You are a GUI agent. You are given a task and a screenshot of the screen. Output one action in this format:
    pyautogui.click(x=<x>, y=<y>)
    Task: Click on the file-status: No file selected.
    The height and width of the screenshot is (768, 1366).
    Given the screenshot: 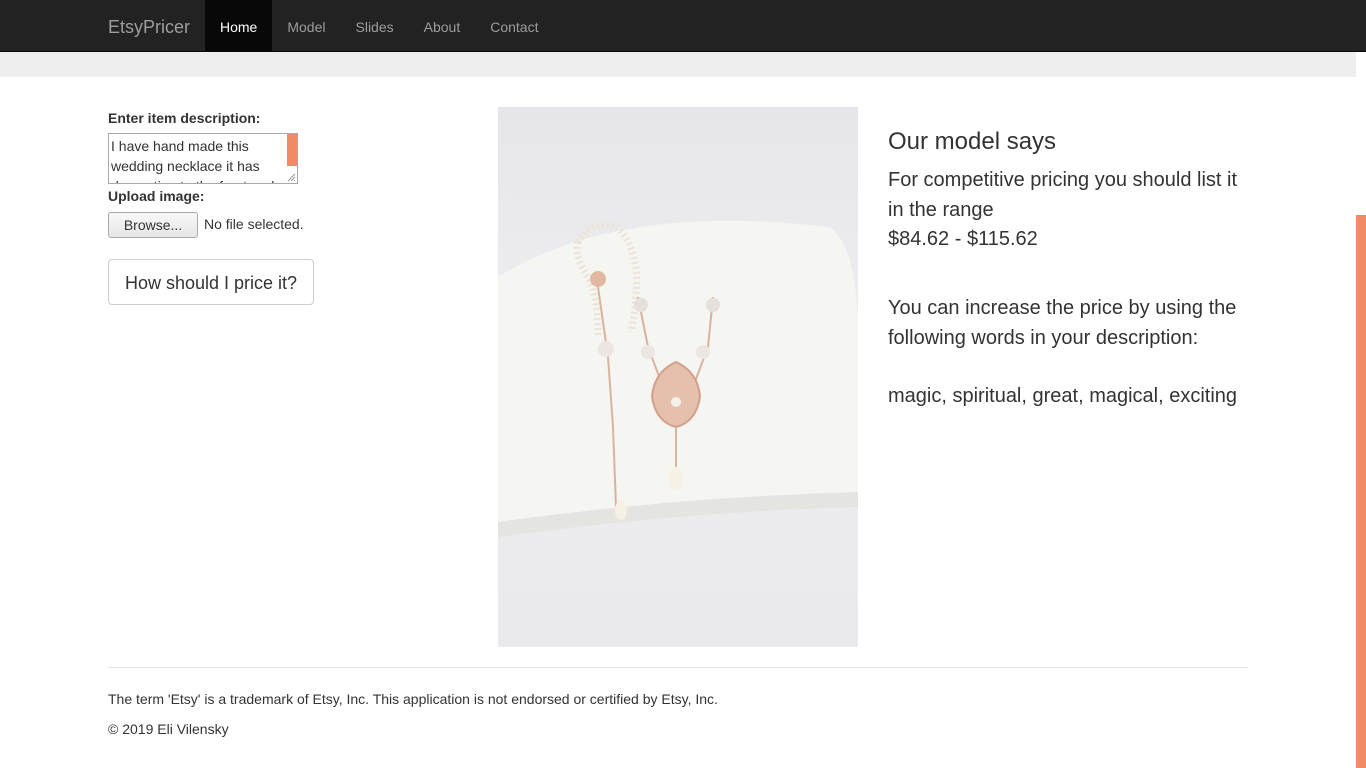 What is the action you would take?
    pyautogui.click(x=254, y=224)
    